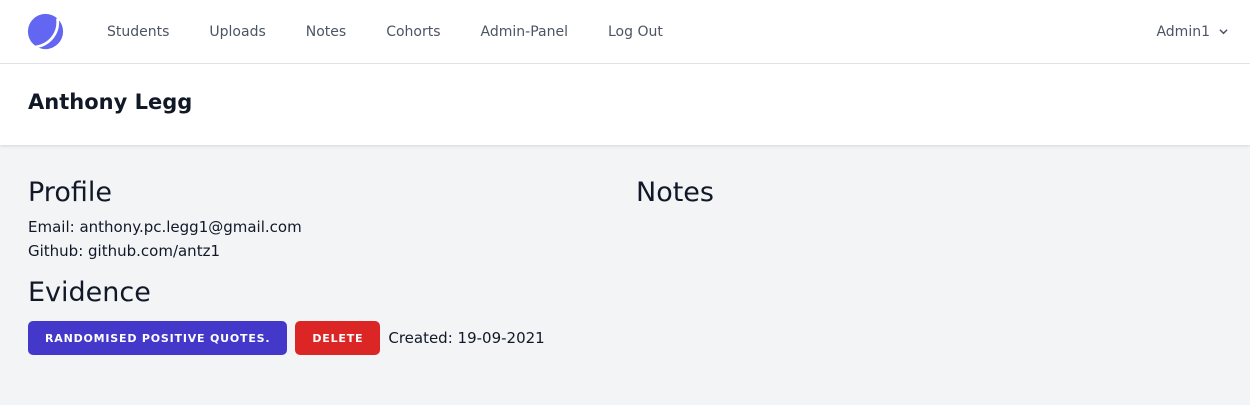 The image size is (1250, 405). Describe the element at coordinates (70, 192) in the screenshot. I see `profile-heading: Profile` at that location.